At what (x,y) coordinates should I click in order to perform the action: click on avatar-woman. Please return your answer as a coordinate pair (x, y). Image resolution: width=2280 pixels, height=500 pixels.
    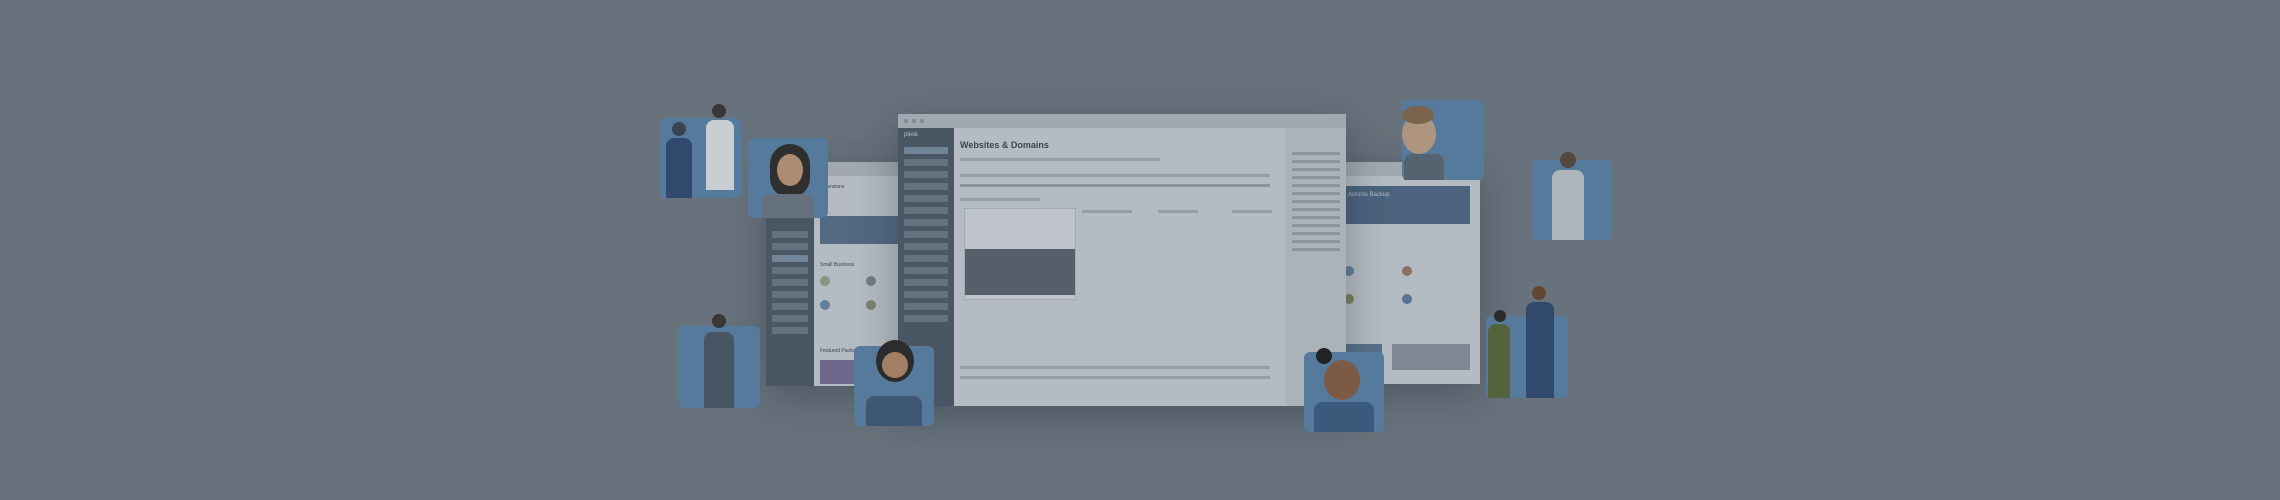
    Looking at the image, I should click on (788, 178).